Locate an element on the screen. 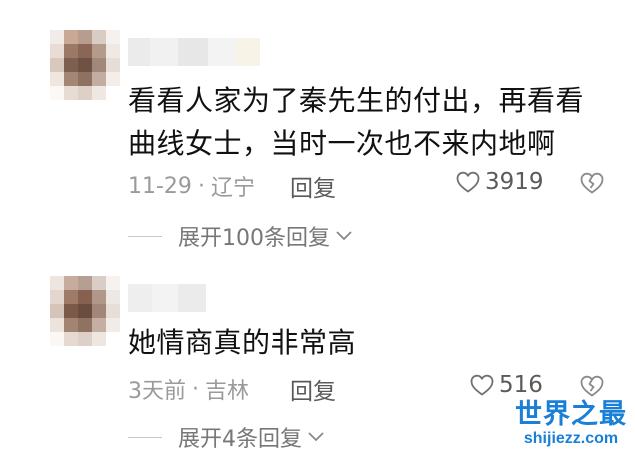 The width and height of the screenshot is (635, 454). comment-text-line-1: 她情商真的非常高 is located at coordinates (242, 342).